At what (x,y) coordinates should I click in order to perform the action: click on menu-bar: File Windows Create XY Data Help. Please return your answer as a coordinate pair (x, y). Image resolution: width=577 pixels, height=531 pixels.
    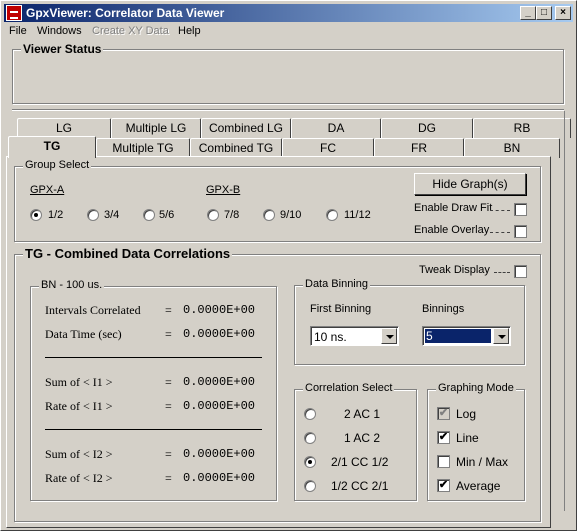
    Looking at the image, I should click on (288, 32).